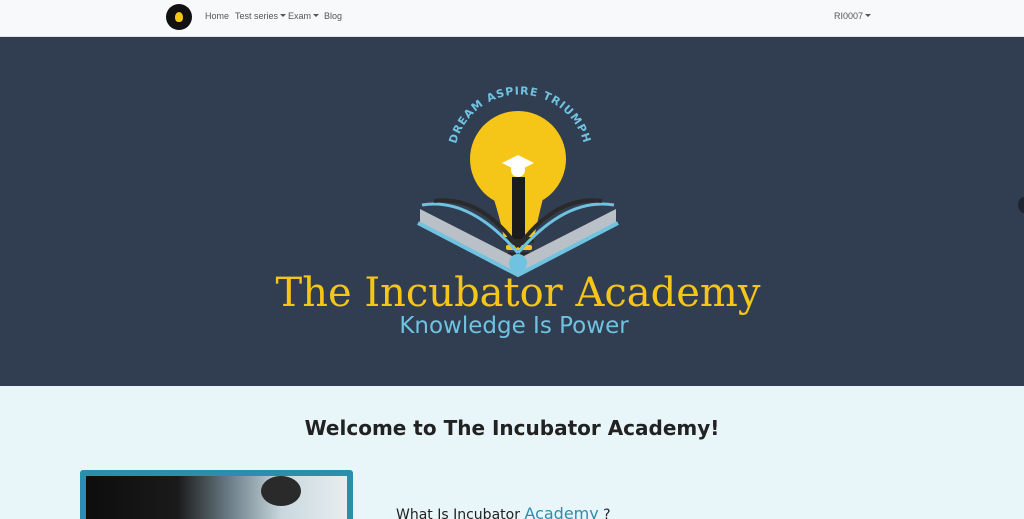 Image resolution: width=1024 pixels, height=519 pixels. I want to click on person-silhouette, so click(281, 491).